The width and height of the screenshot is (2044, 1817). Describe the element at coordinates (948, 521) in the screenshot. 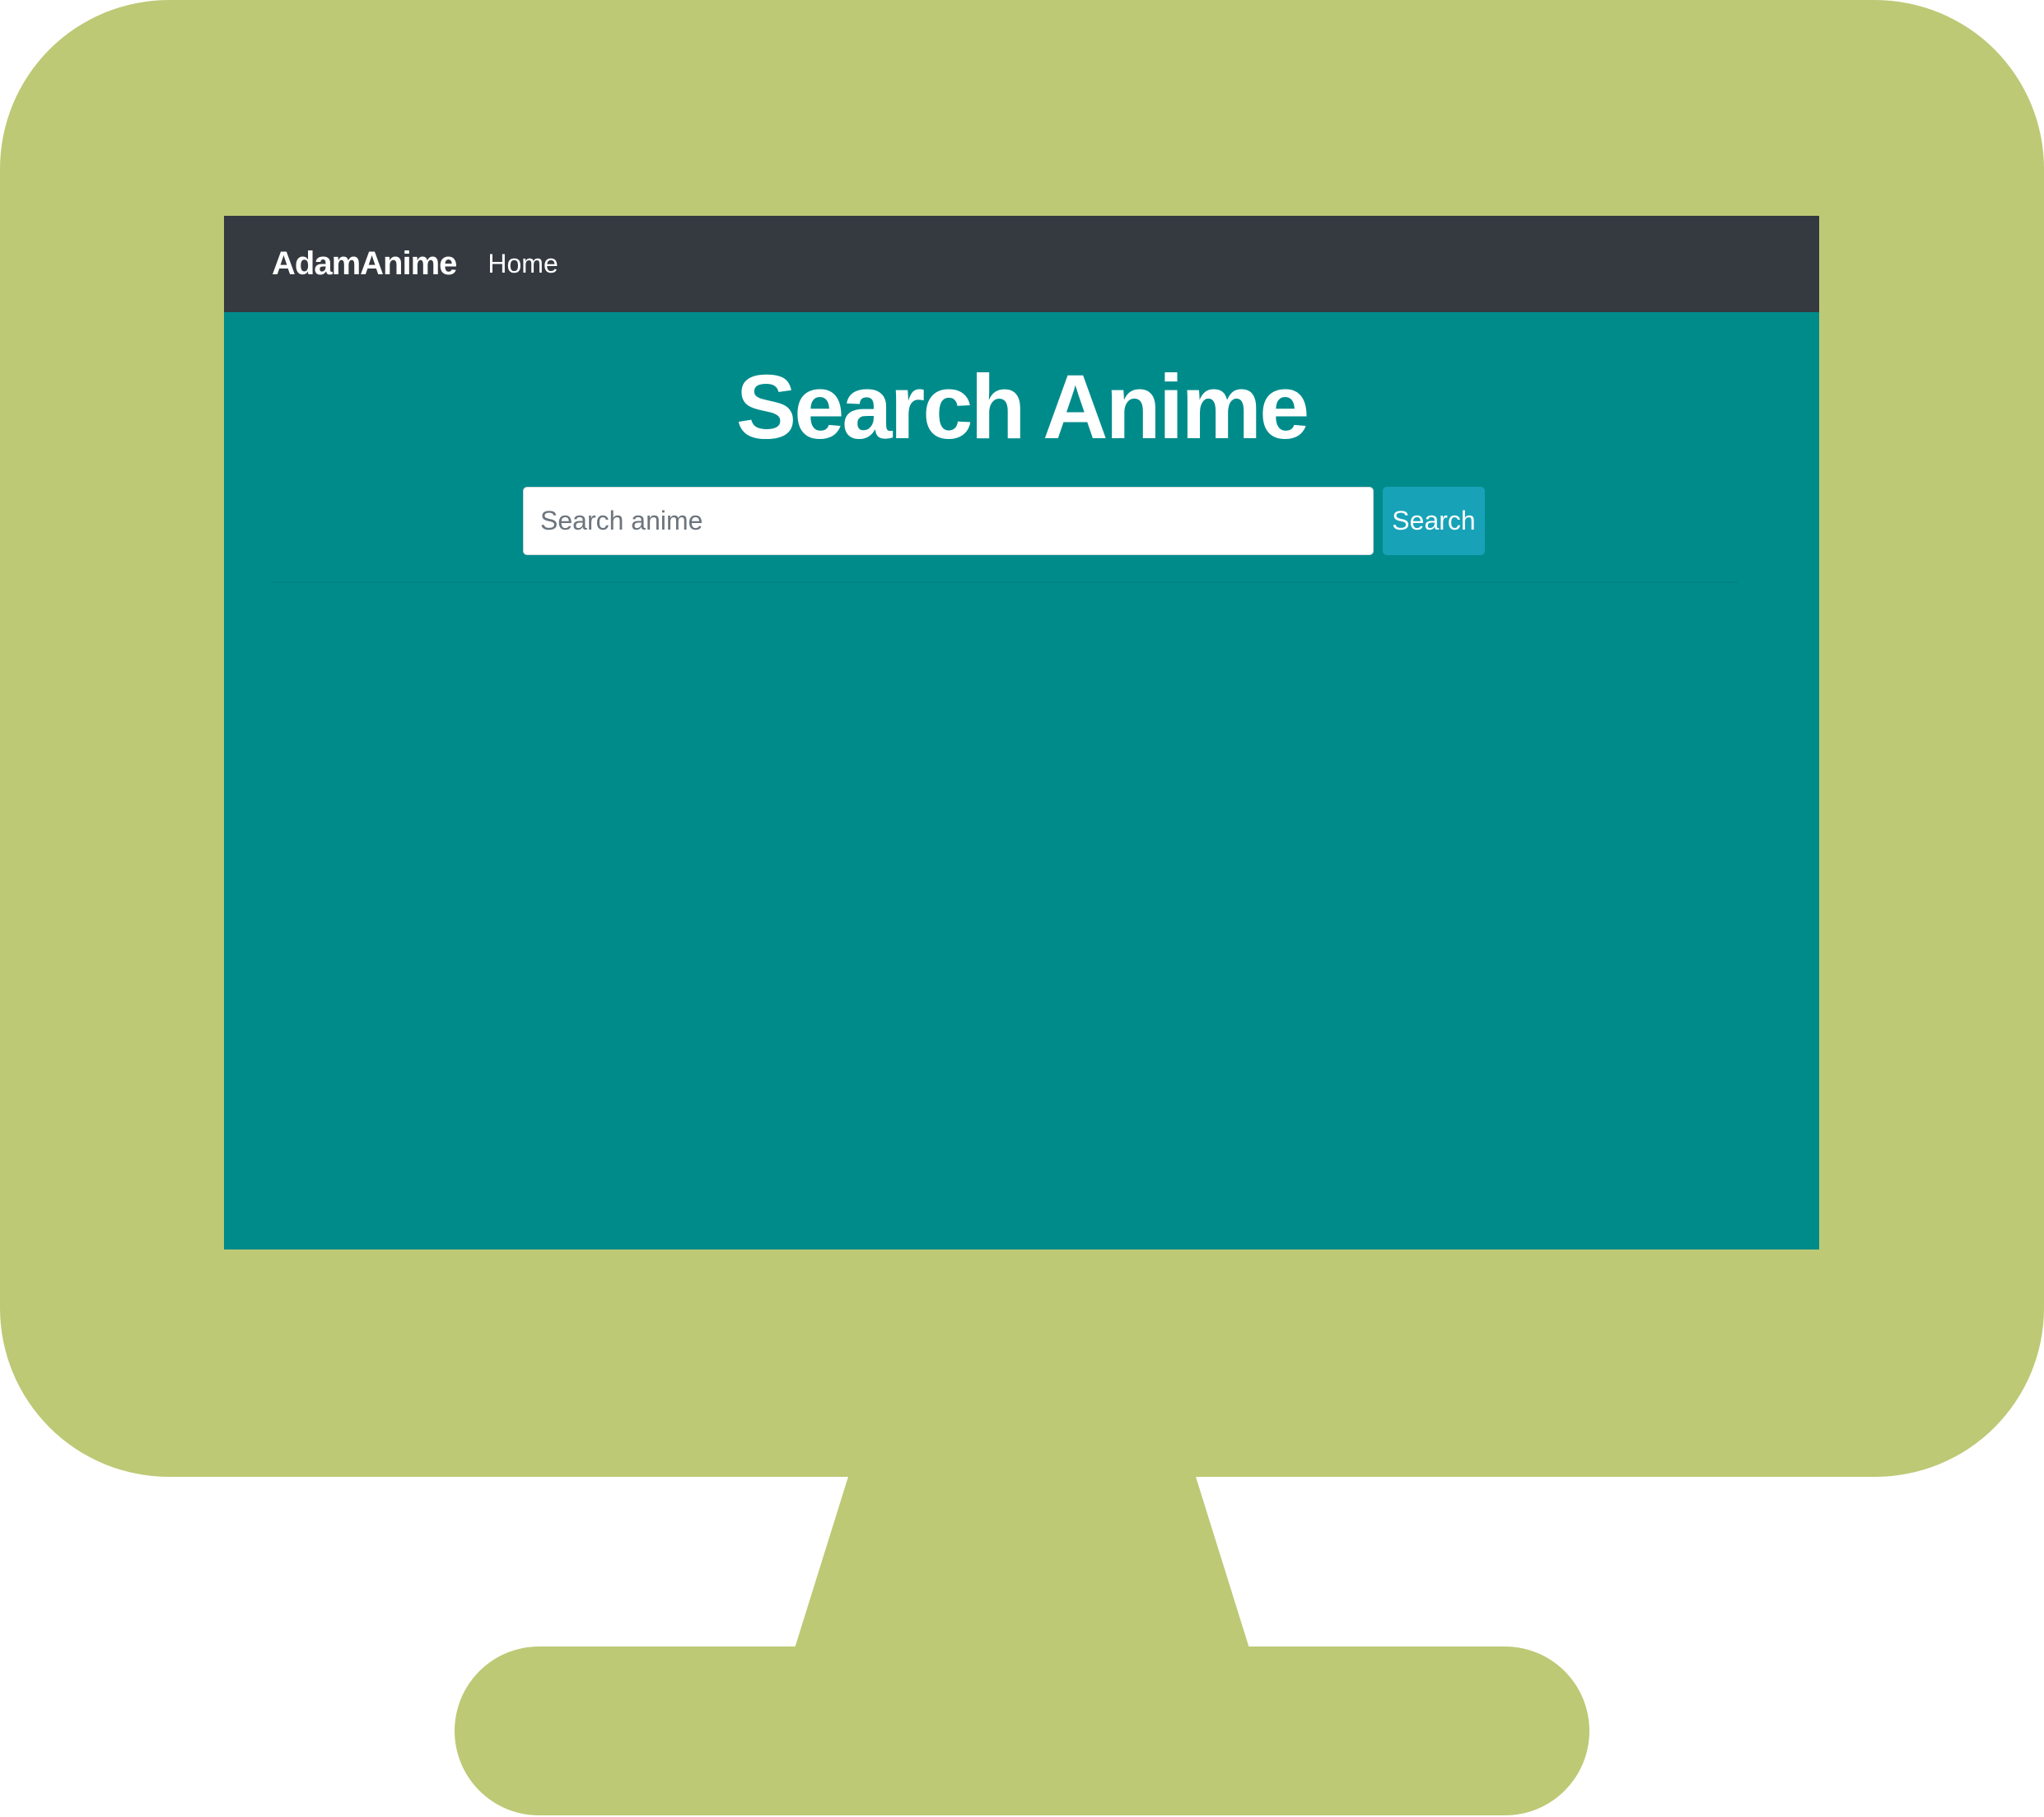

I see `search-input` at that location.